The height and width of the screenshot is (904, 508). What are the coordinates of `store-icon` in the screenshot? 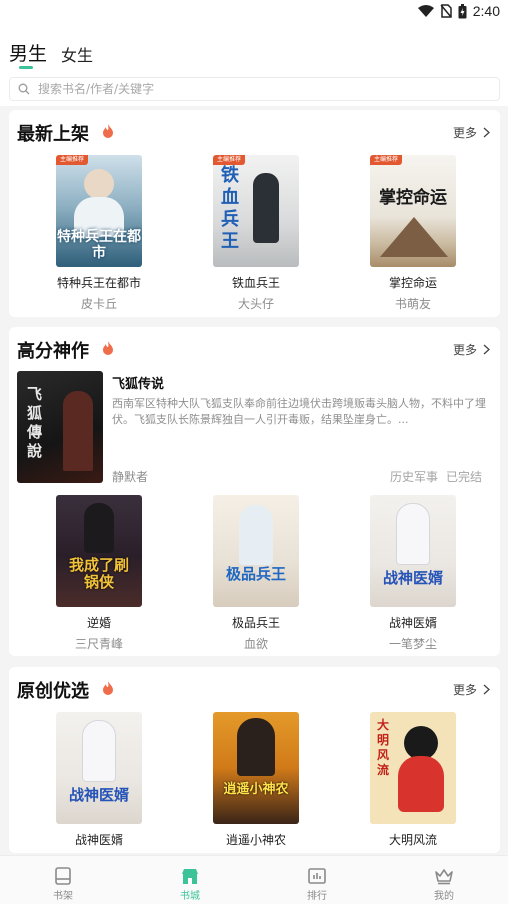 It's located at (190, 876).